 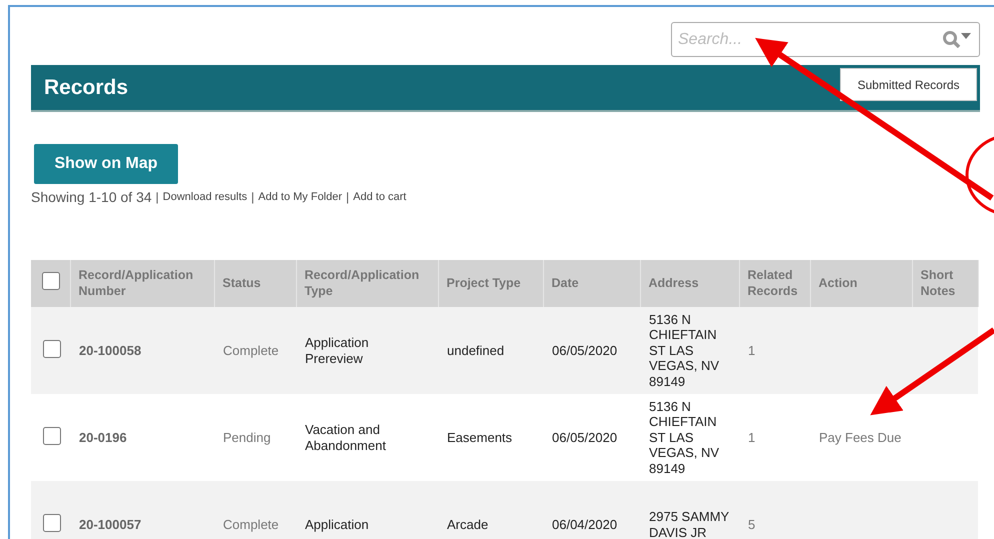 I want to click on status-text: Pending, so click(x=247, y=437).